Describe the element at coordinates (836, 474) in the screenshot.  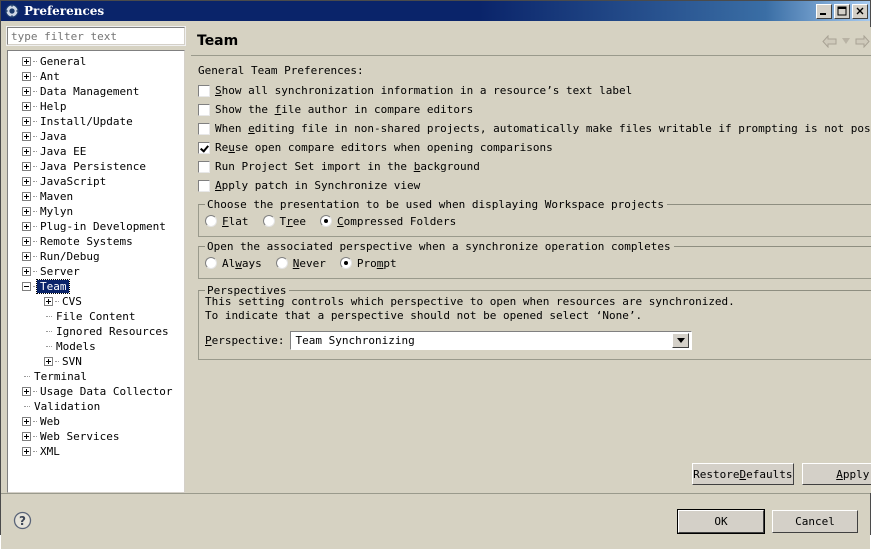
I see `apply-button: Apply` at that location.